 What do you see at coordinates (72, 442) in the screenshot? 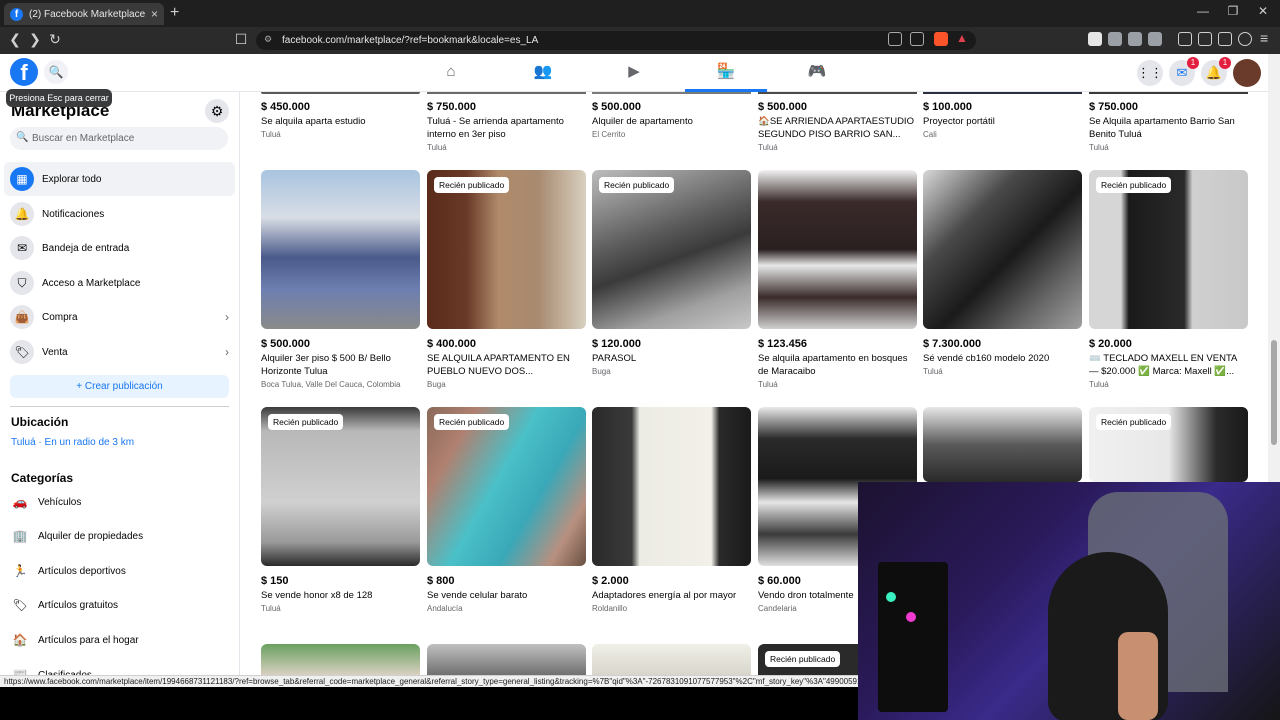
I see `location-link: Tuluá · En un radio de 3 km` at bounding box center [72, 442].